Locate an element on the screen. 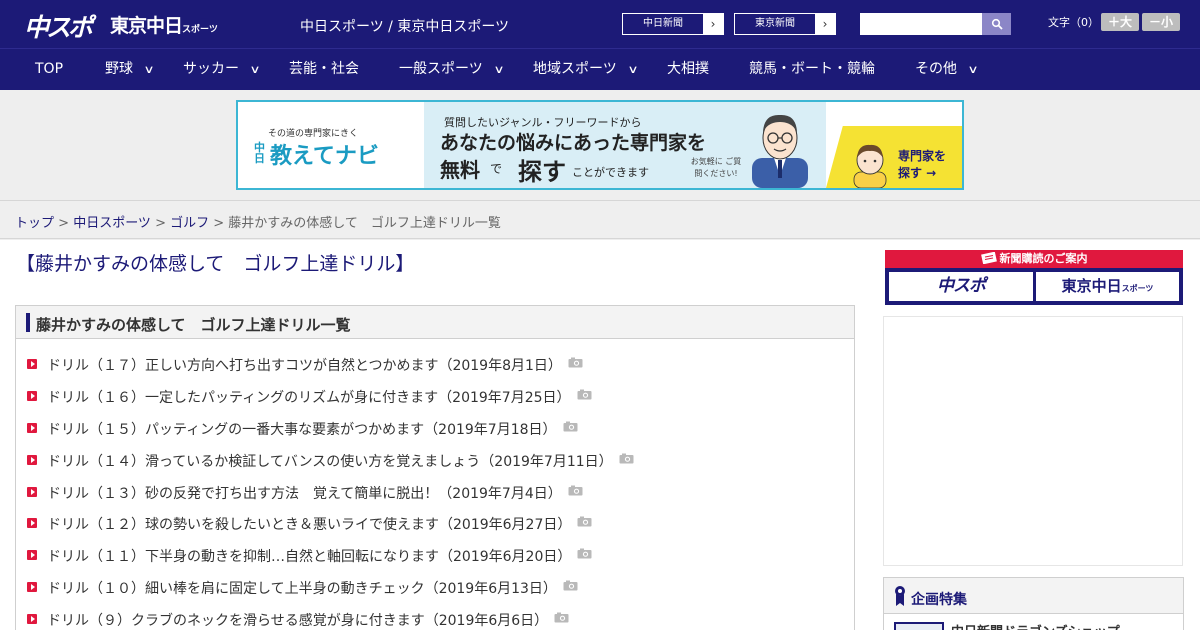 The height and width of the screenshot is (630, 1200). search-icon is located at coordinates (997, 24).